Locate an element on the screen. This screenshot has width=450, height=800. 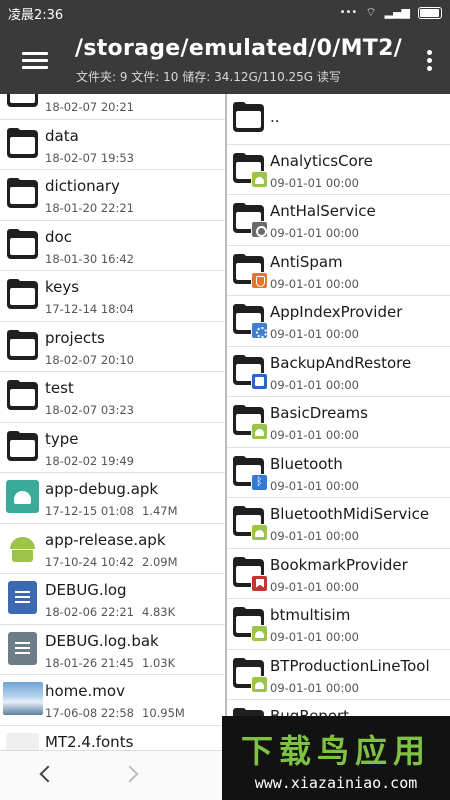
file-meta: 18-01-20 22:21 is located at coordinates (93, 208).